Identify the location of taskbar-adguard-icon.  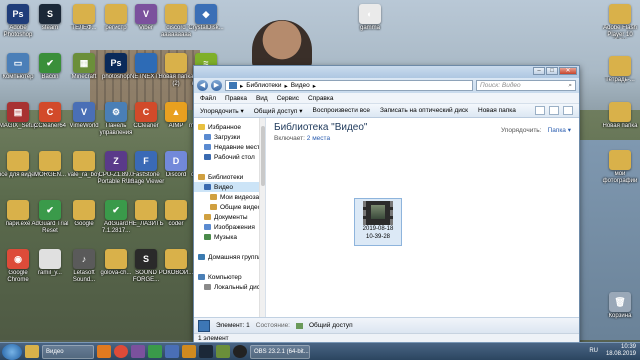
(155, 351).